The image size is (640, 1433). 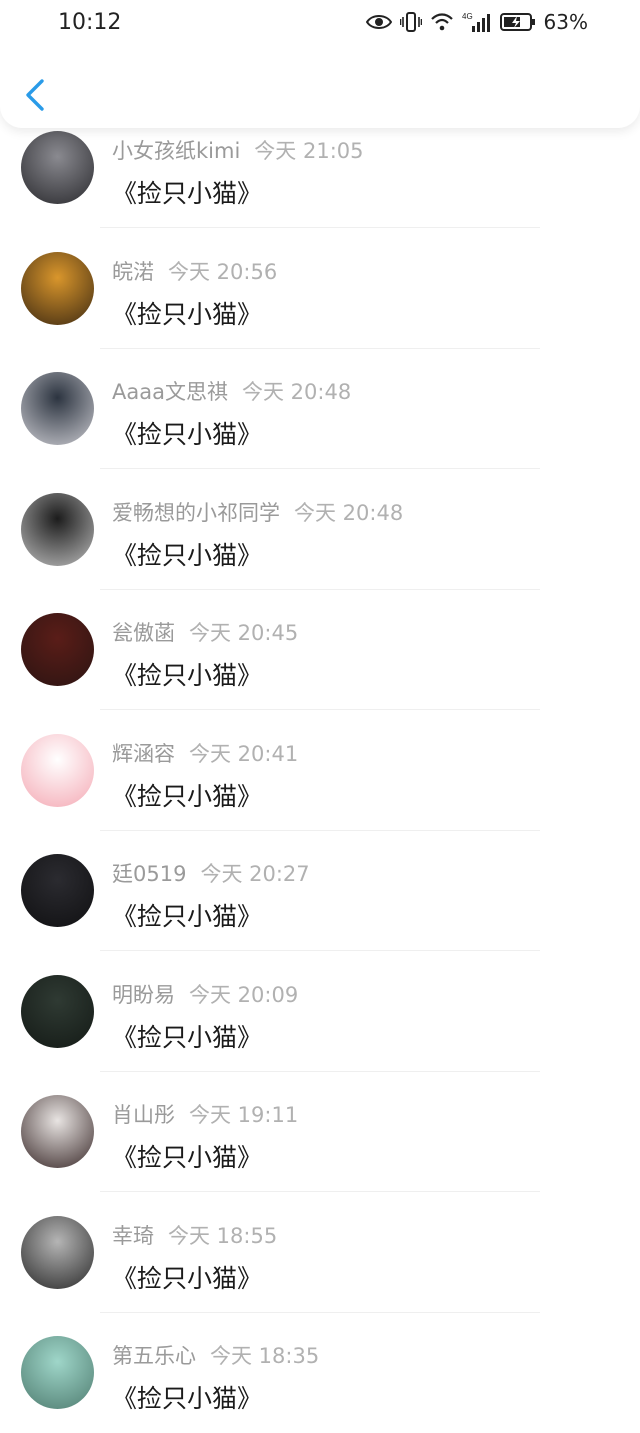 I want to click on sender-name: Aaaa文思祺, so click(x=170, y=392).